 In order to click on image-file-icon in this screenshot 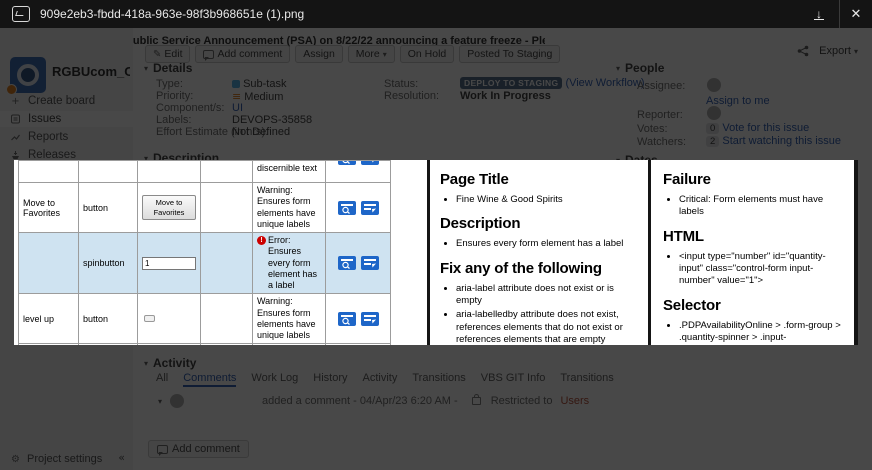, I will do `click(21, 14)`.